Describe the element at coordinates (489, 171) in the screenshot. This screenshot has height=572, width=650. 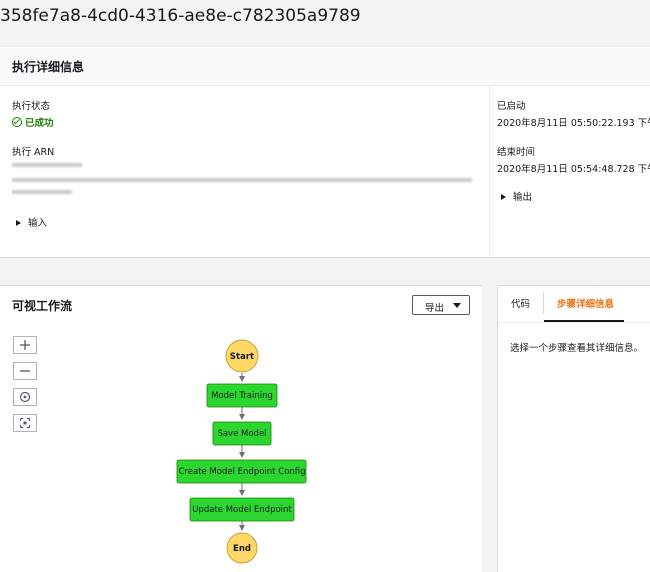
I see `column-divider` at that location.